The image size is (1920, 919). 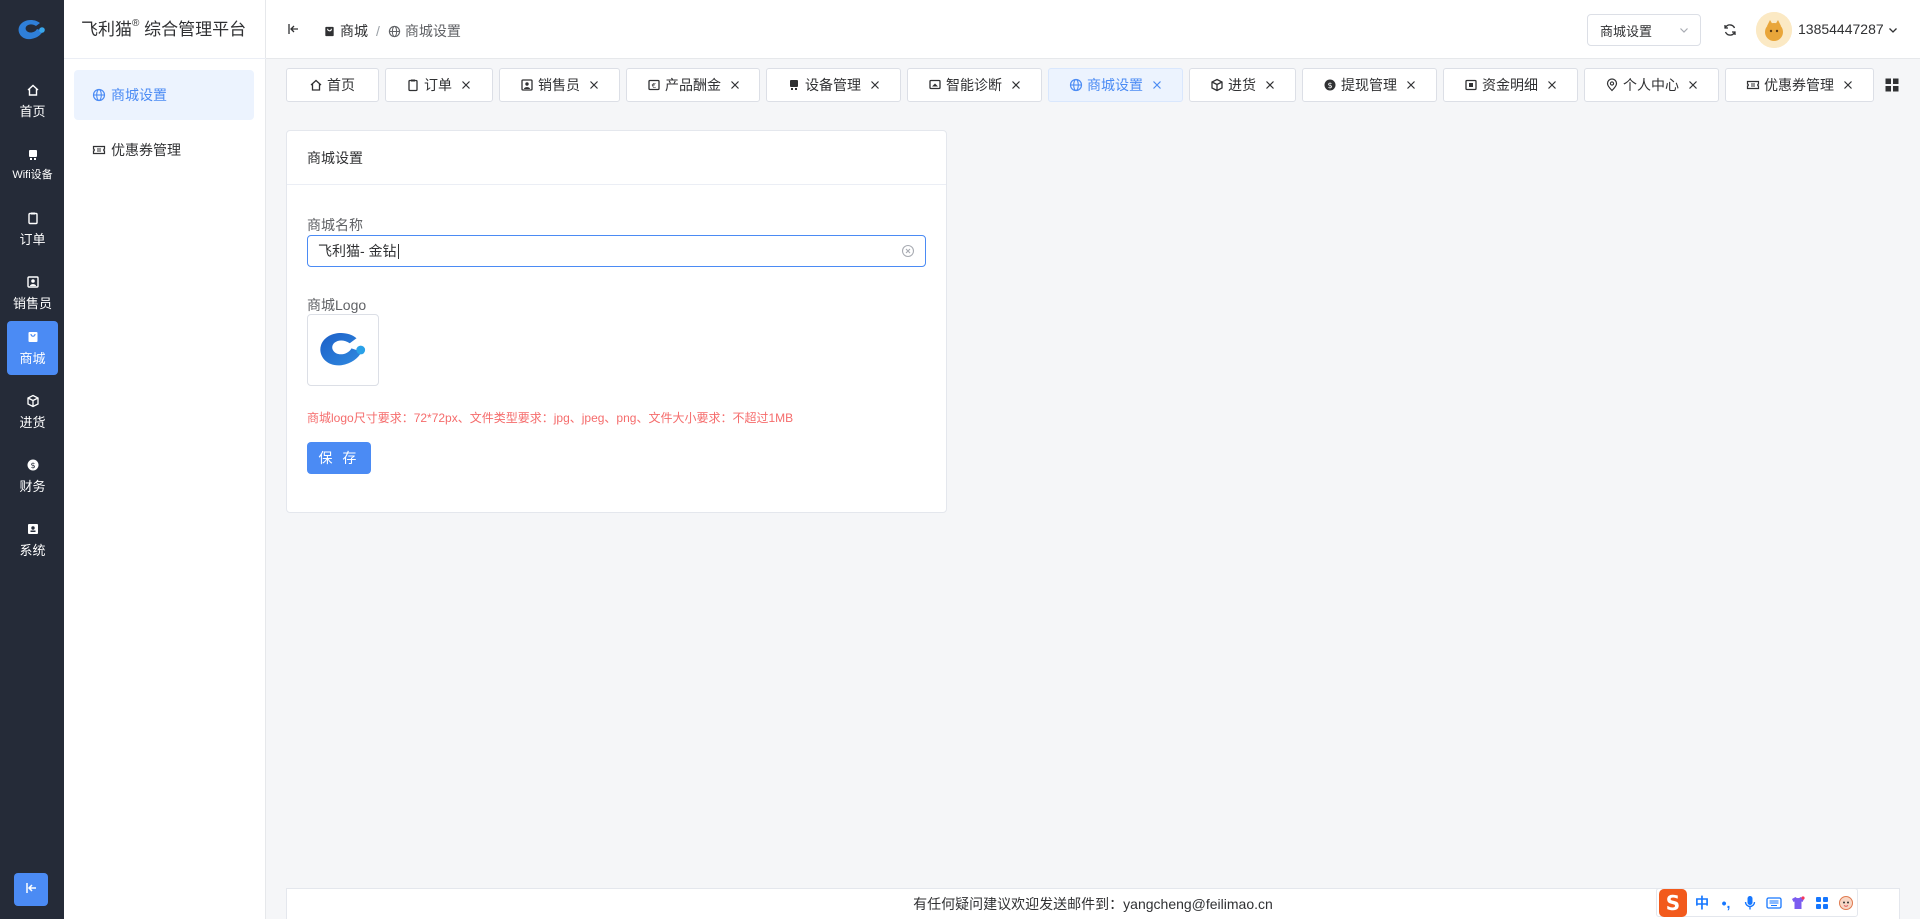 I want to click on tab-label: 提现管理, so click(x=1369, y=85).